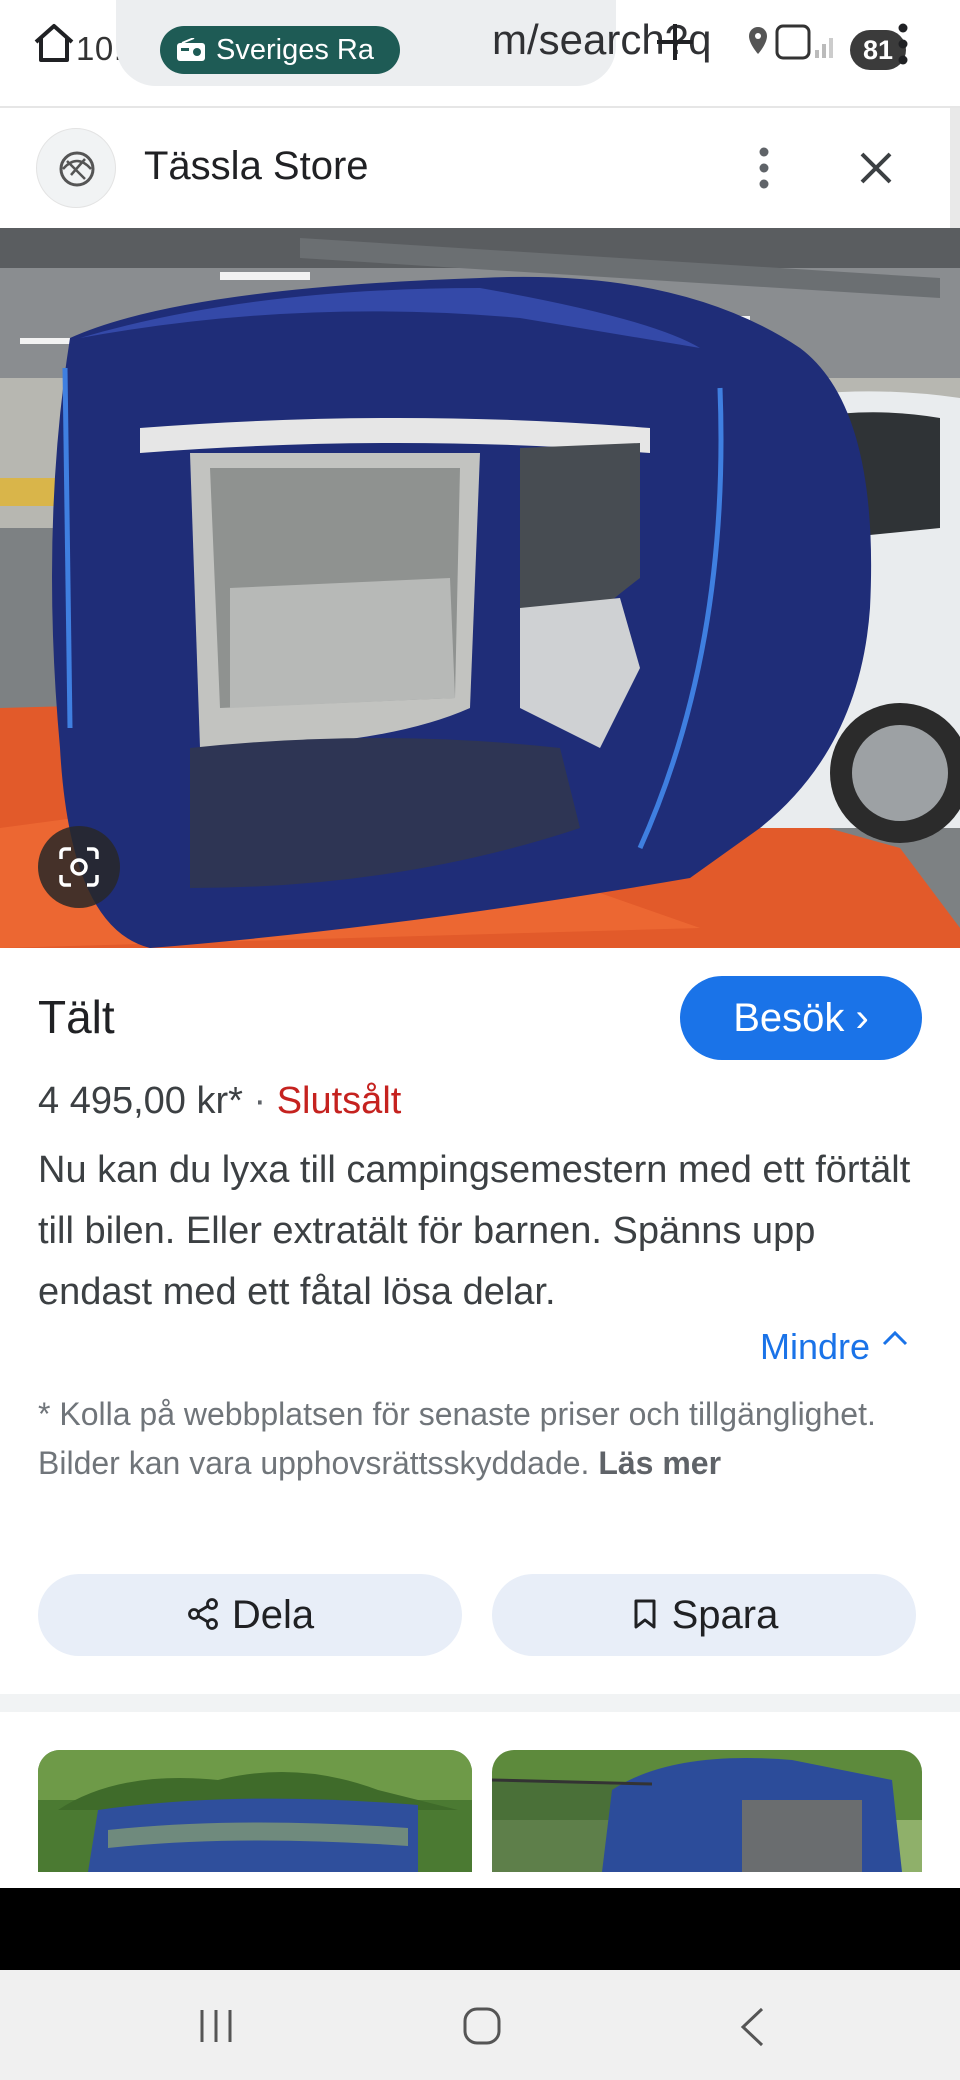 The width and height of the screenshot is (960, 2080). I want to click on share-label: Dela, so click(273, 1615).